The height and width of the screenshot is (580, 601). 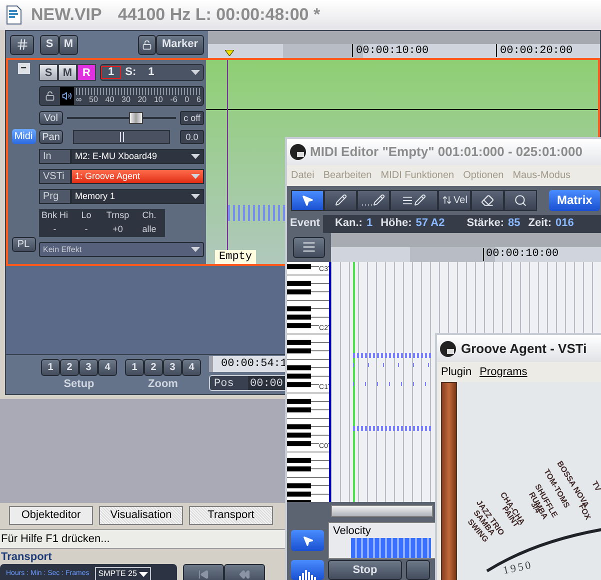 I want to click on pointer-button, so click(x=307, y=541).